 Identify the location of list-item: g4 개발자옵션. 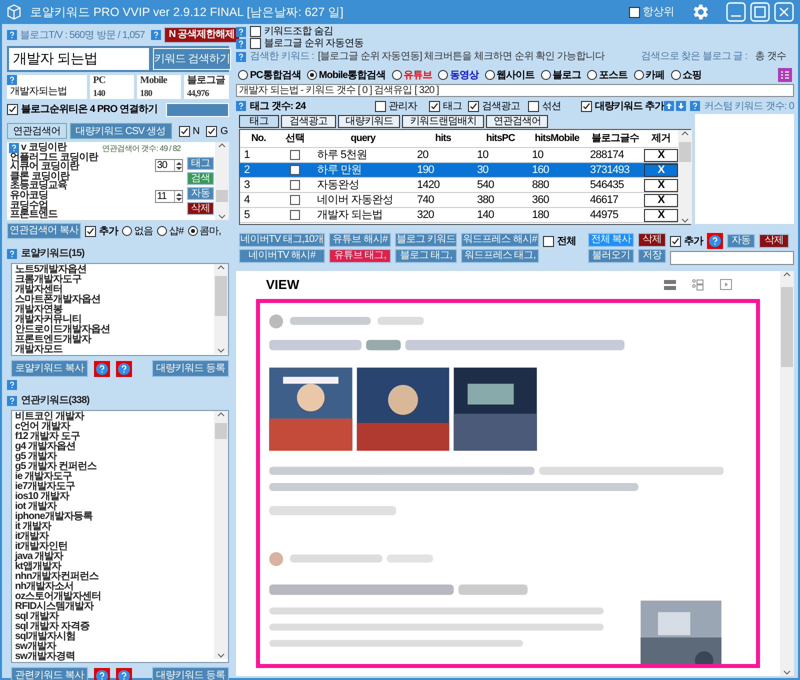
(45, 447).